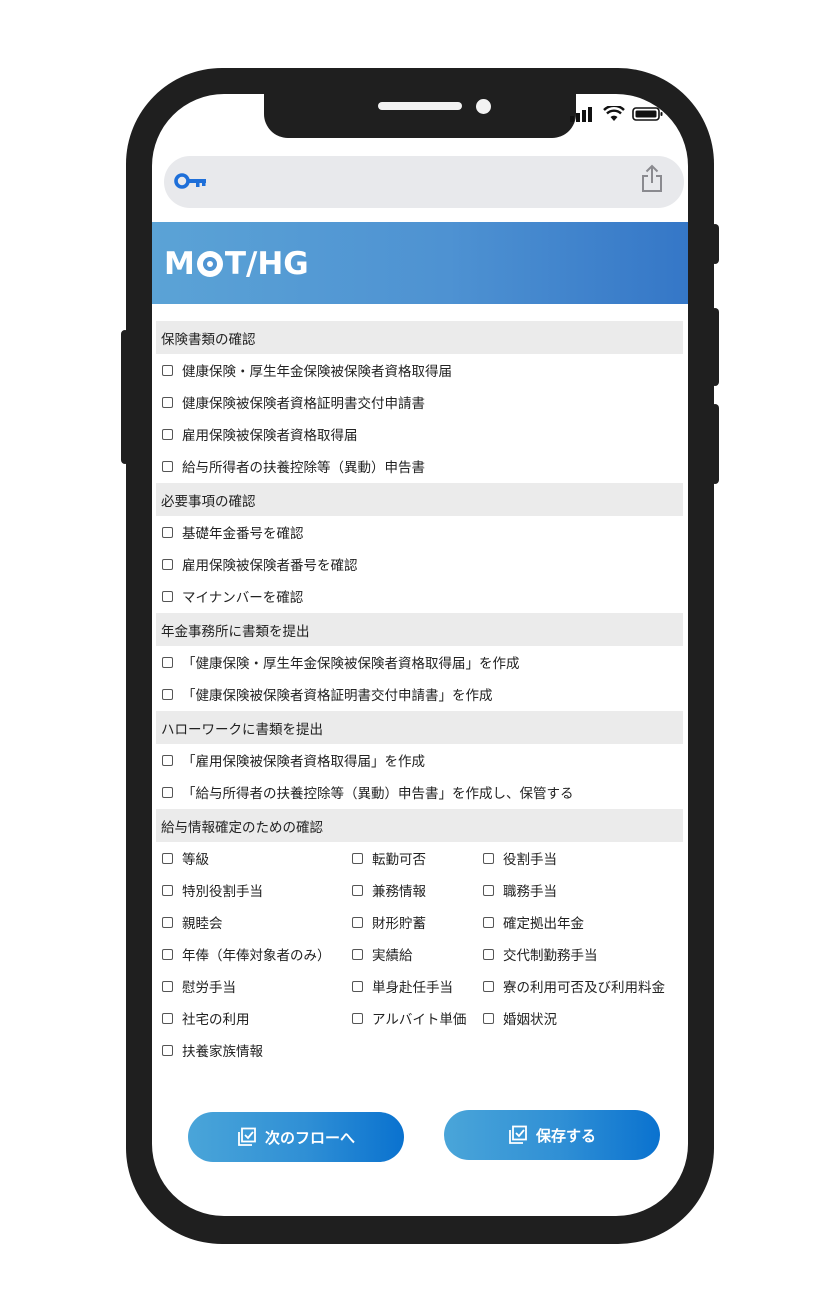 This screenshot has width=840, height=1312. I want to click on next-flow-button: 次のフローへ, so click(296, 1137).